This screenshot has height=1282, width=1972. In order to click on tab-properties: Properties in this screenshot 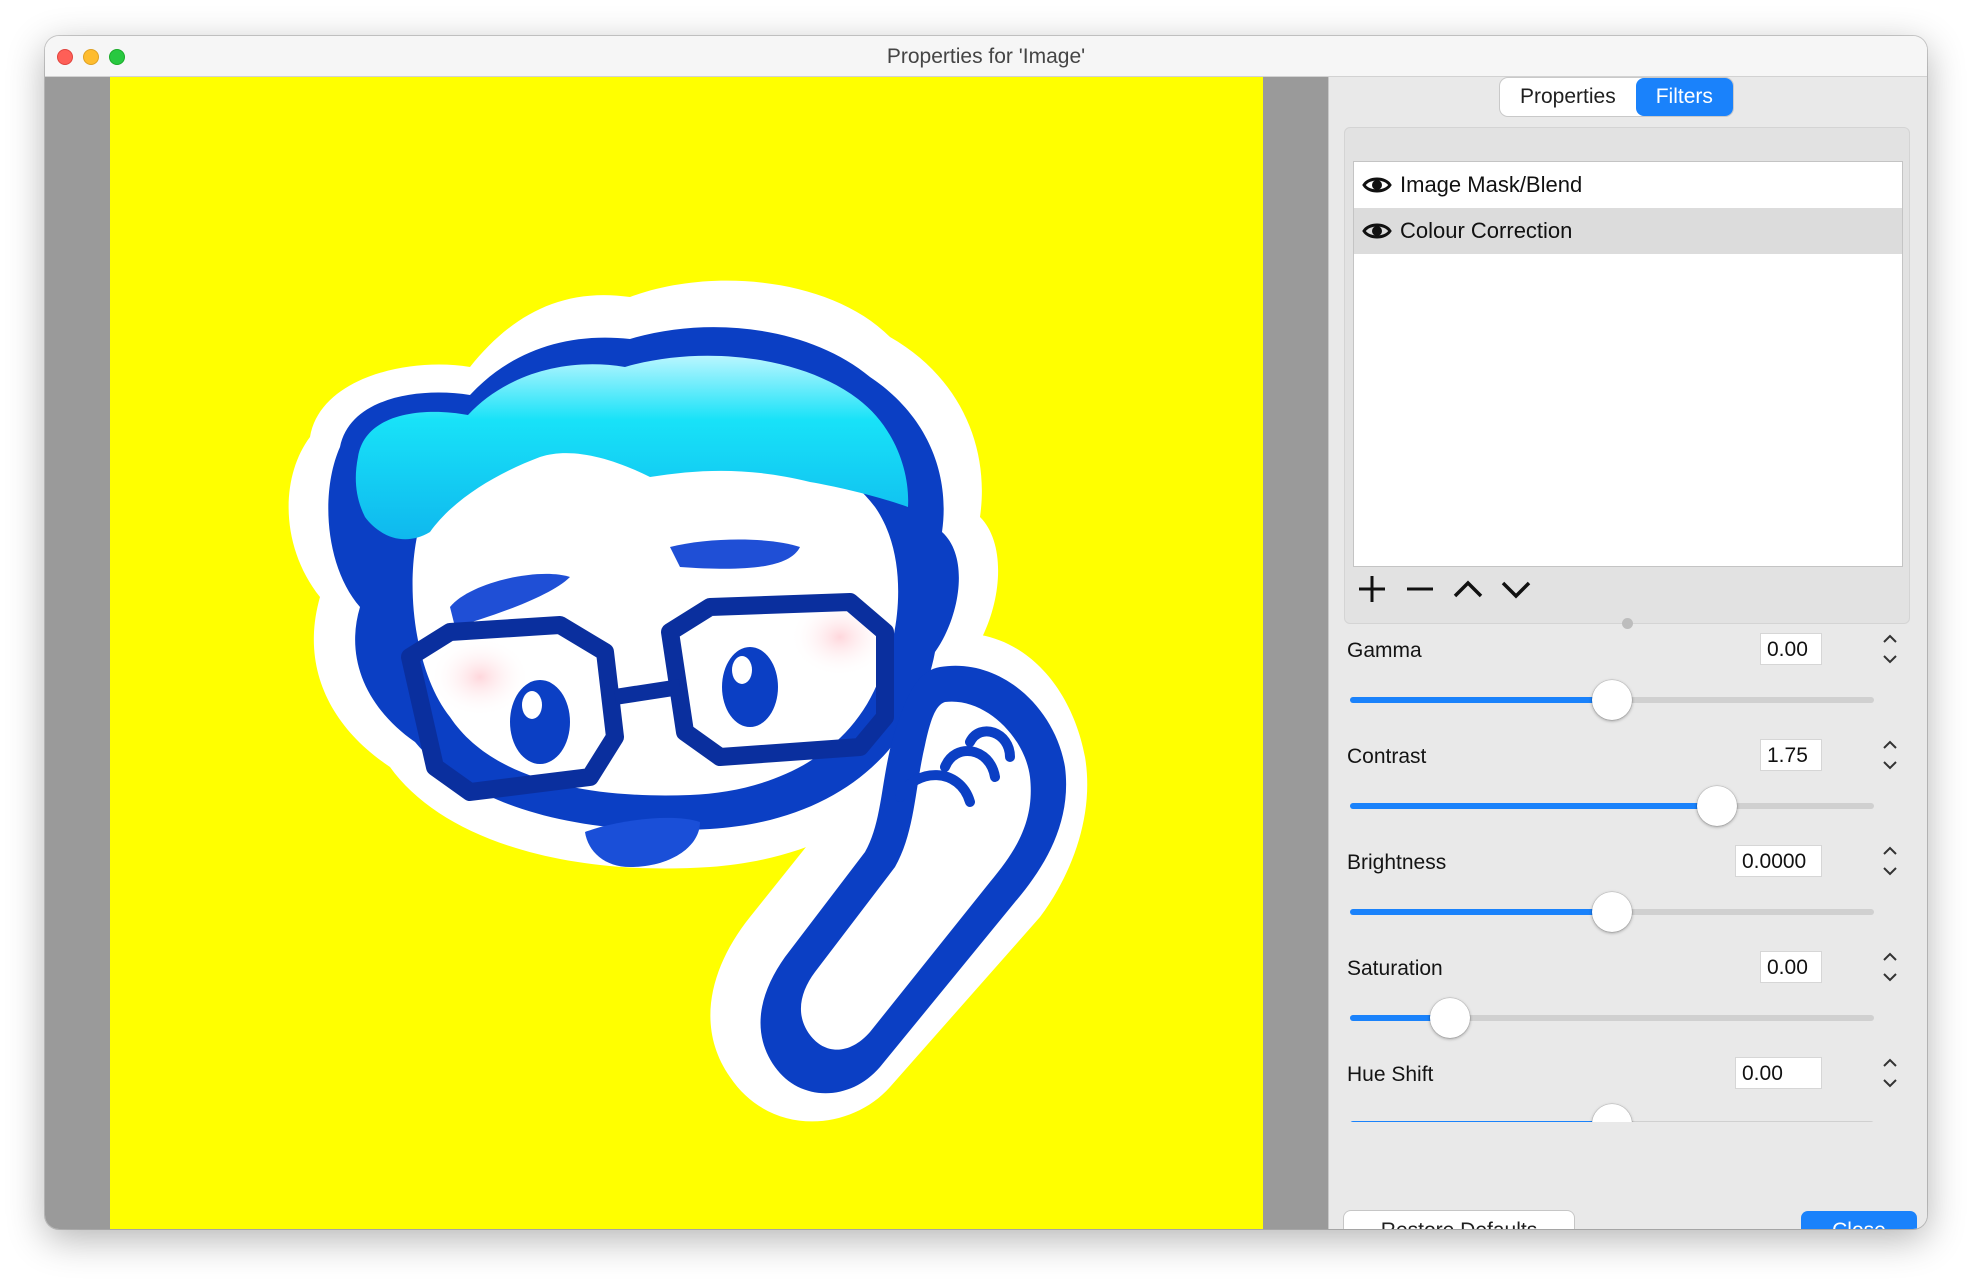, I will do `click(1568, 97)`.